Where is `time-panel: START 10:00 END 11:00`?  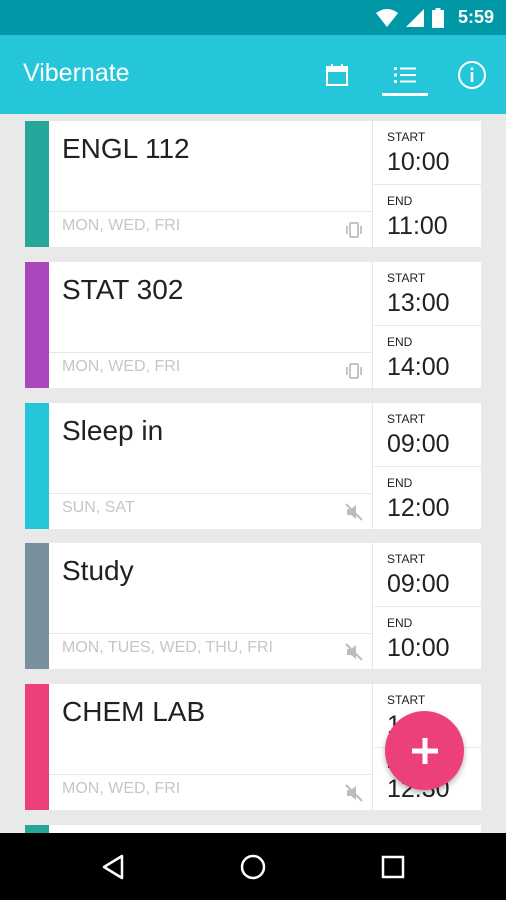
time-panel: START 10:00 END 11:00 is located at coordinates (427, 184).